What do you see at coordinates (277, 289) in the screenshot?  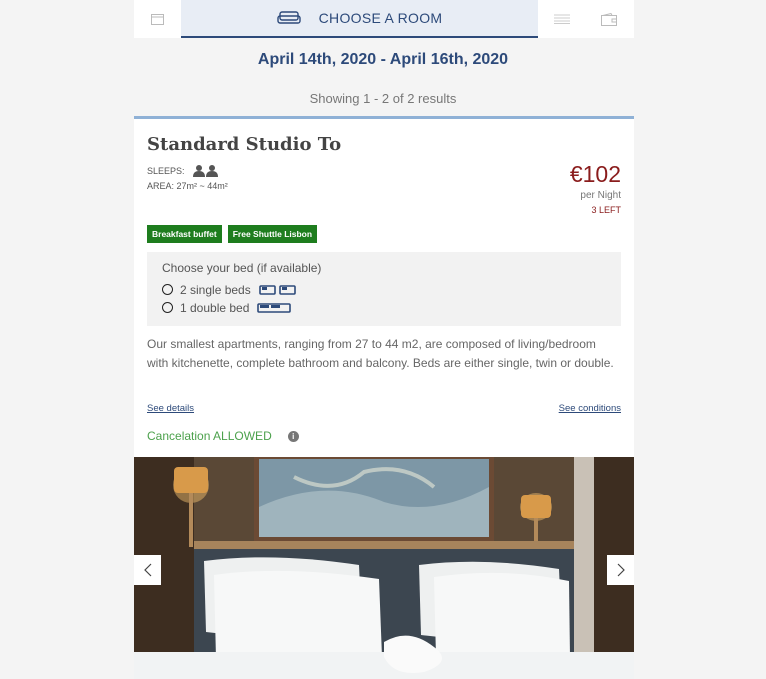 I see `single-beds-icon` at bounding box center [277, 289].